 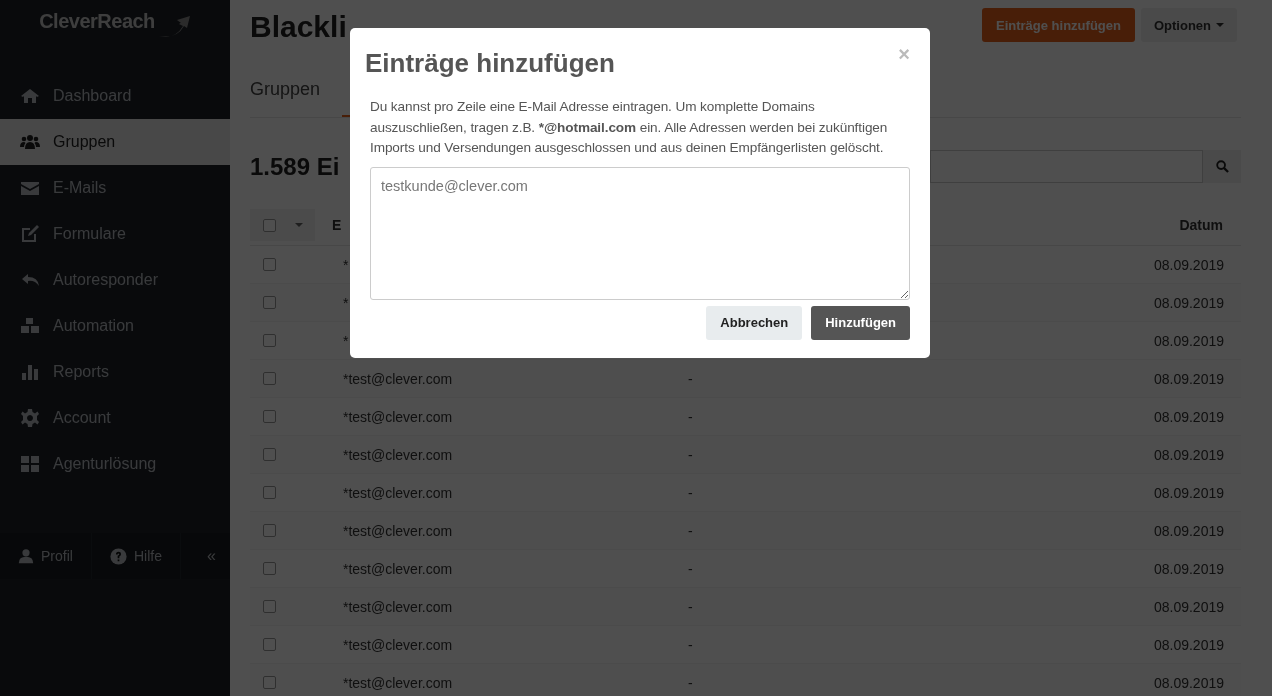 I want to click on page-title: Blackli, so click(x=298, y=27).